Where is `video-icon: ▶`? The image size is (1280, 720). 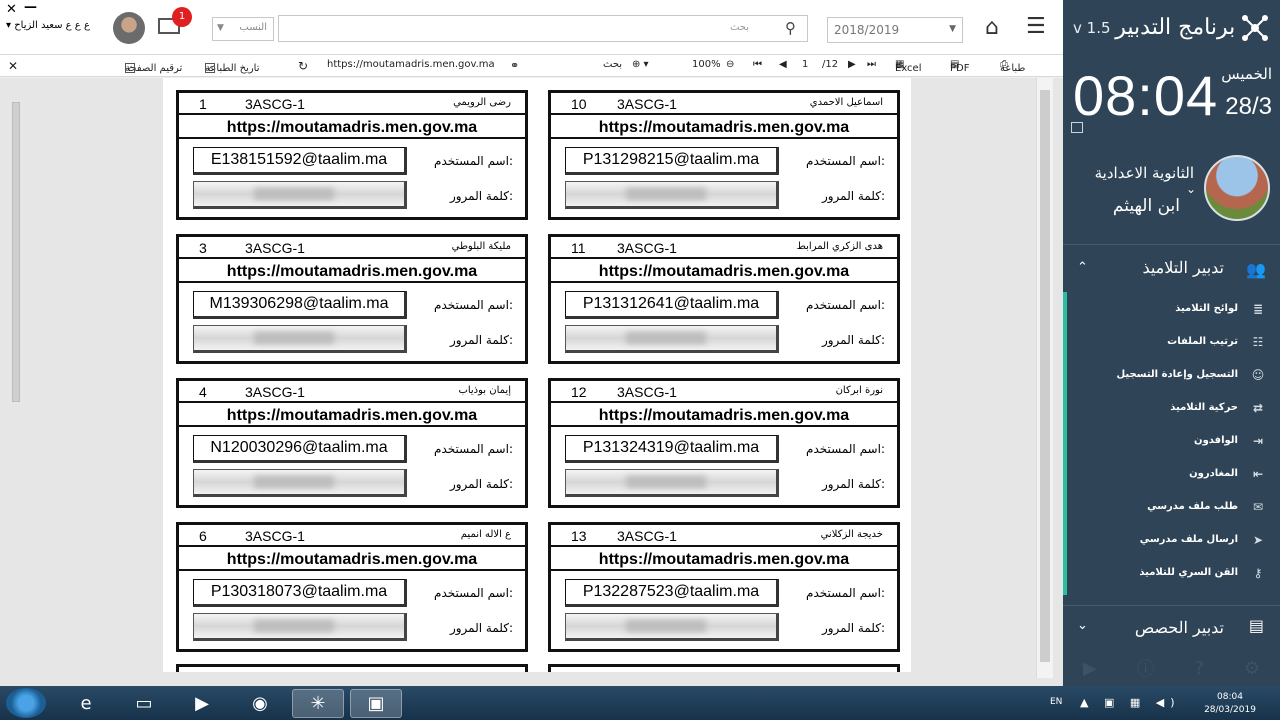 video-icon: ▶ is located at coordinates (1090, 668).